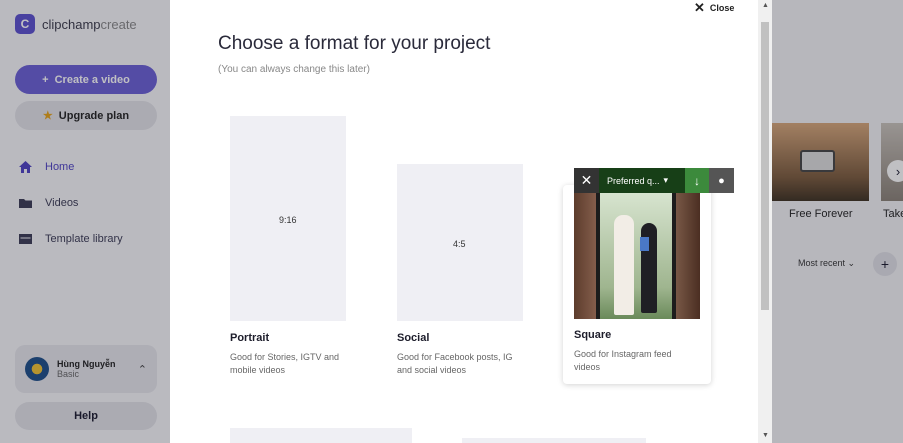 The height and width of the screenshot is (443, 903). I want to click on scroll-up-arrow-icon: ▲, so click(765, 5).